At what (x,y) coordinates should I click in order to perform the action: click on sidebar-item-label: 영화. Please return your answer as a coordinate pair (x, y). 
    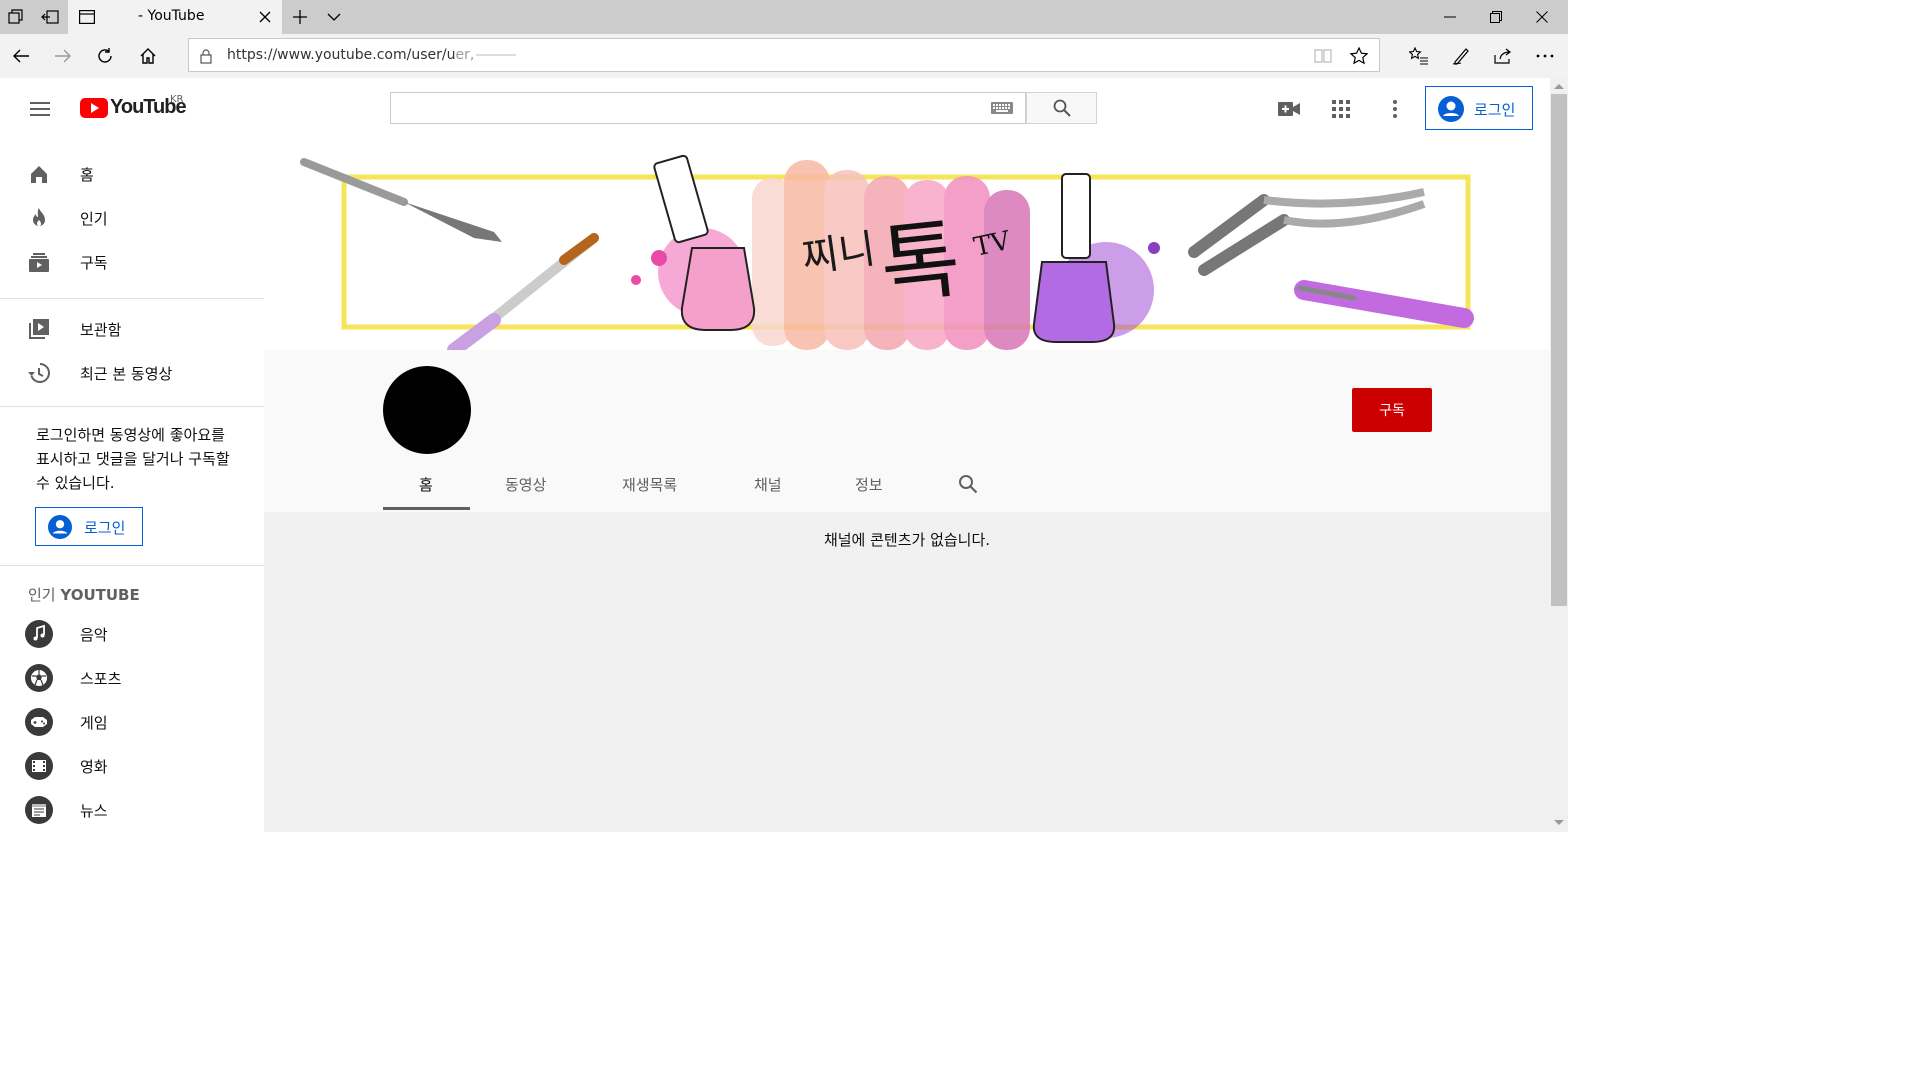
    Looking at the image, I should click on (94, 767).